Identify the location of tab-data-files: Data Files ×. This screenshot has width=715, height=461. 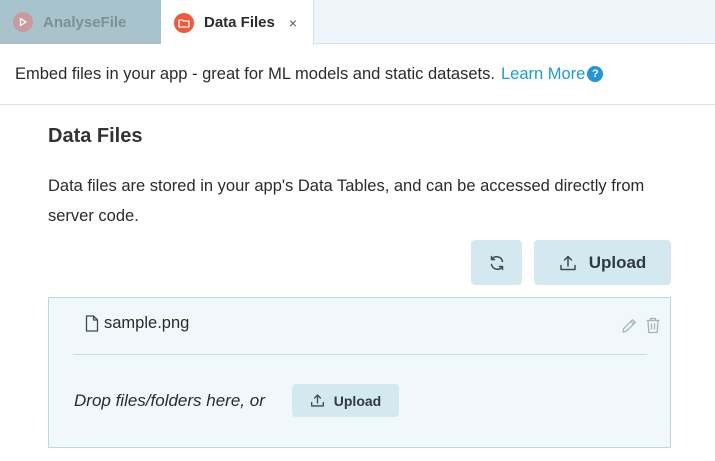
(237, 22).